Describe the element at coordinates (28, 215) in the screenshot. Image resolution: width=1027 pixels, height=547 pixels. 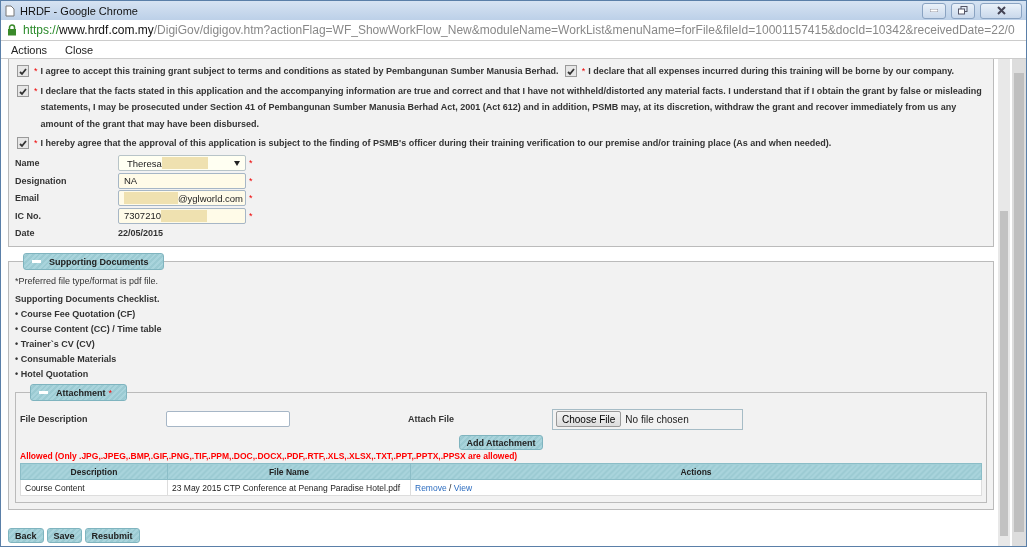
I see `field-label: IC No.` at that location.